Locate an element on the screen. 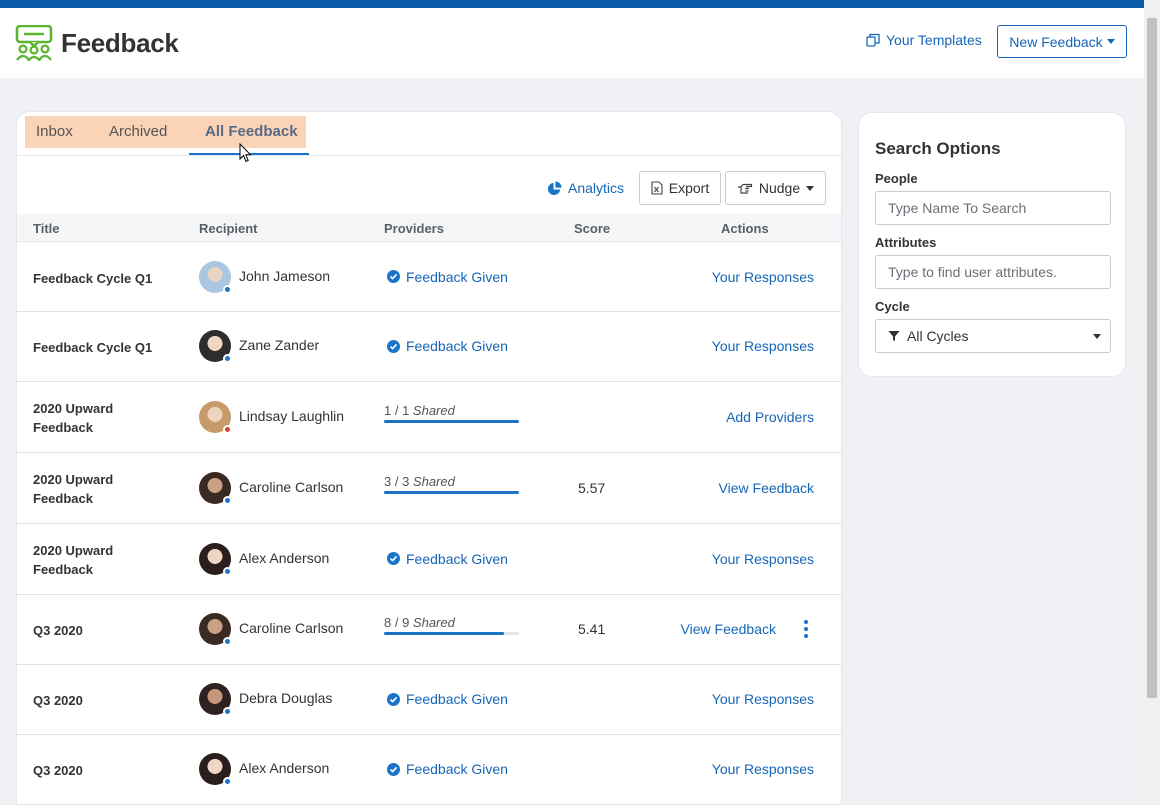  tab-inbox: Inbox is located at coordinates (54, 132).